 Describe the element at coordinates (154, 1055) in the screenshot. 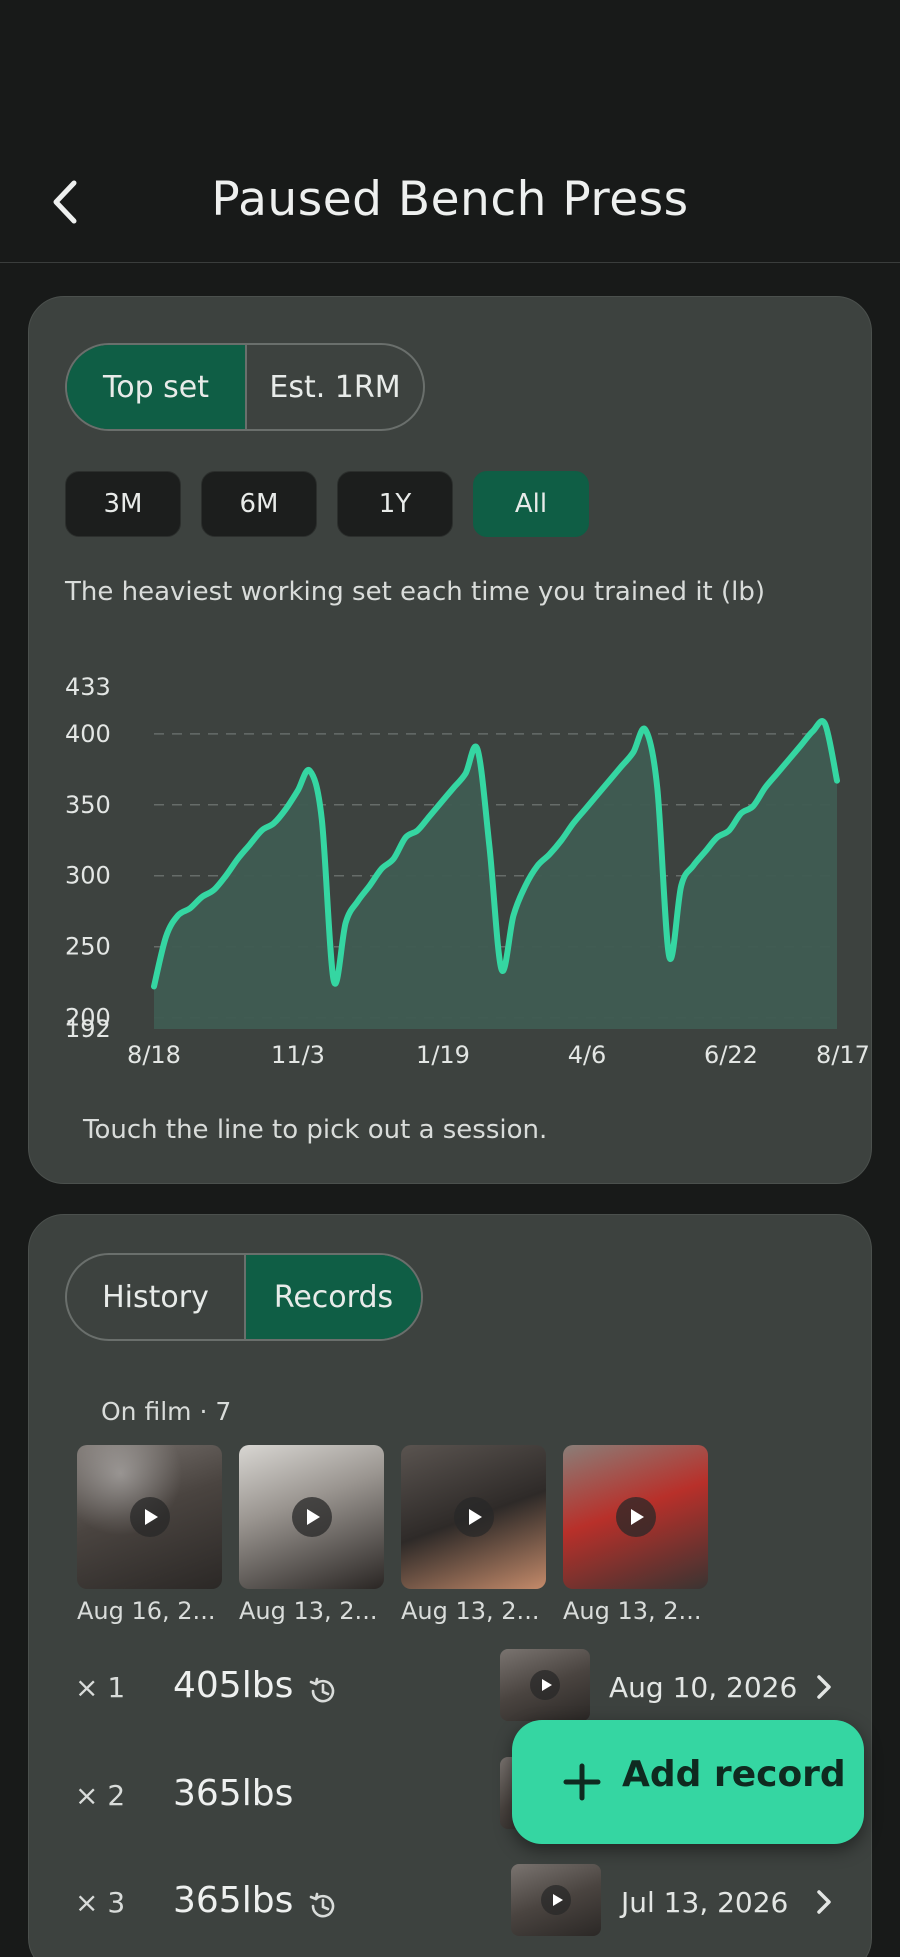

I see `x-tick-label: 8/18` at that location.